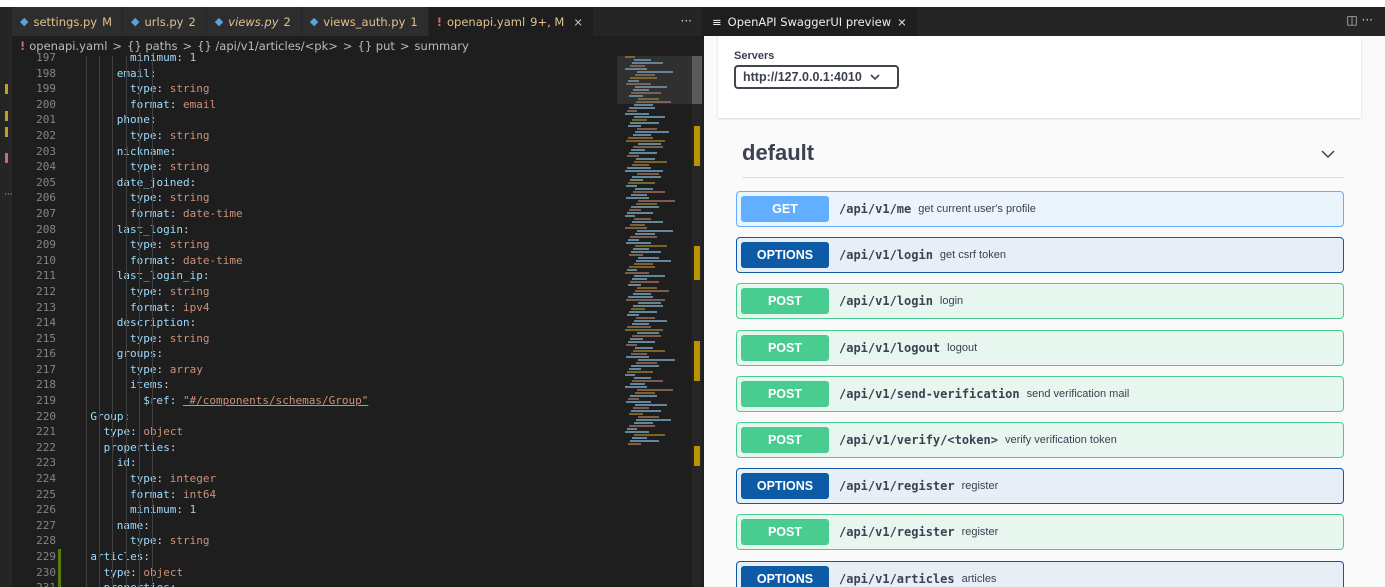 This screenshot has width=1385, height=587. I want to click on operation-options: OPTIONS/api/v1/login get csrf token, so click(1040, 255).